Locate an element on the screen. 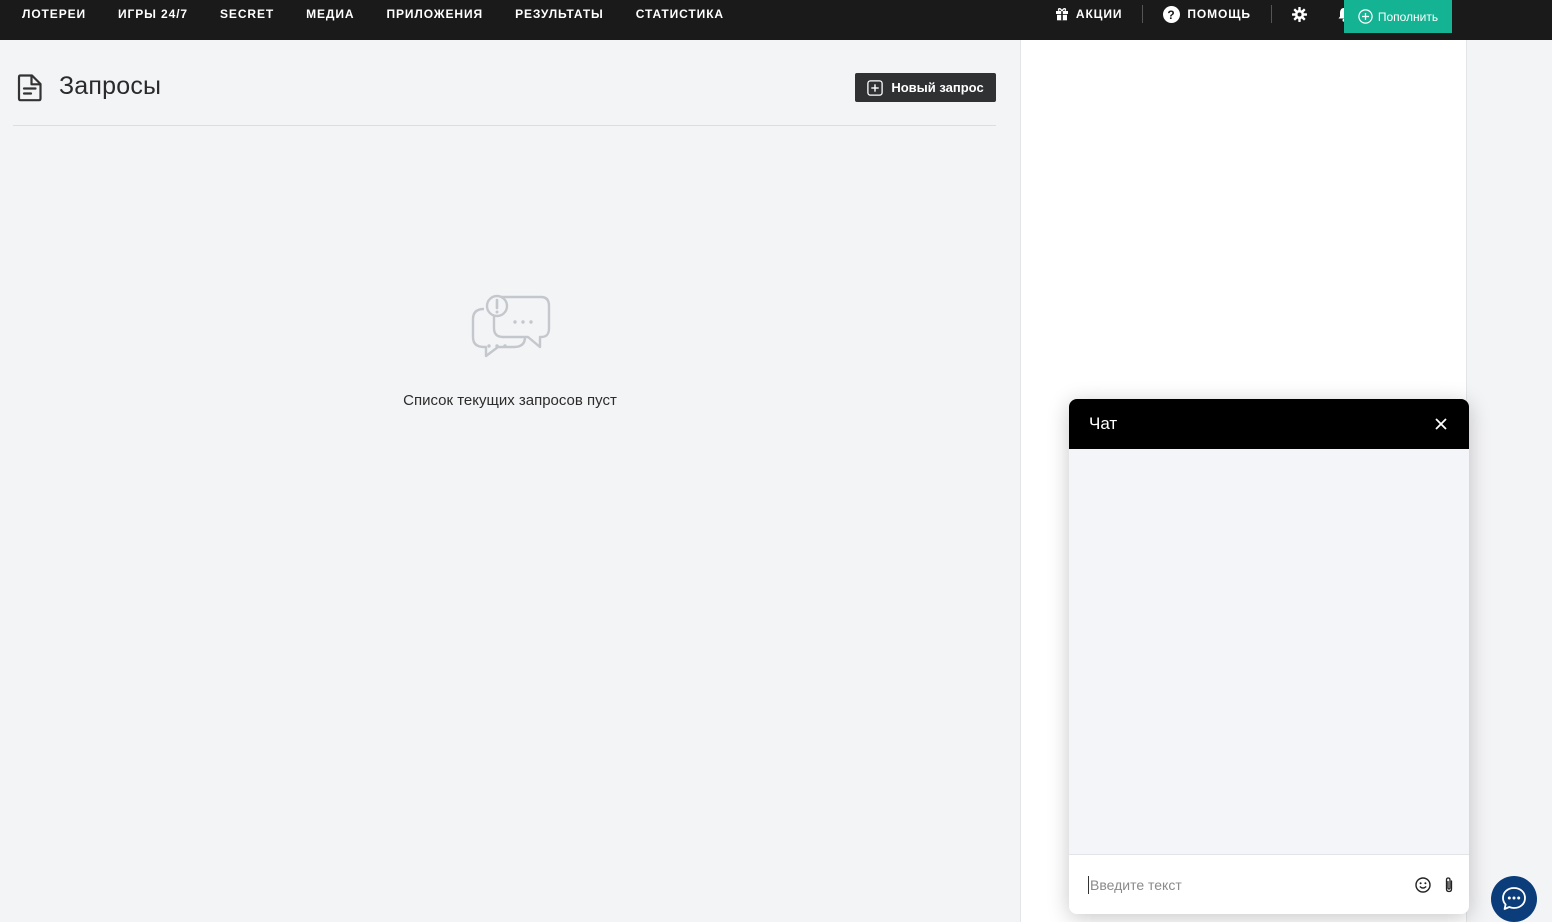 The width and height of the screenshot is (1552, 922). empty-state-text: Список текущих запросов пуст is located at coordinates (510, 400).